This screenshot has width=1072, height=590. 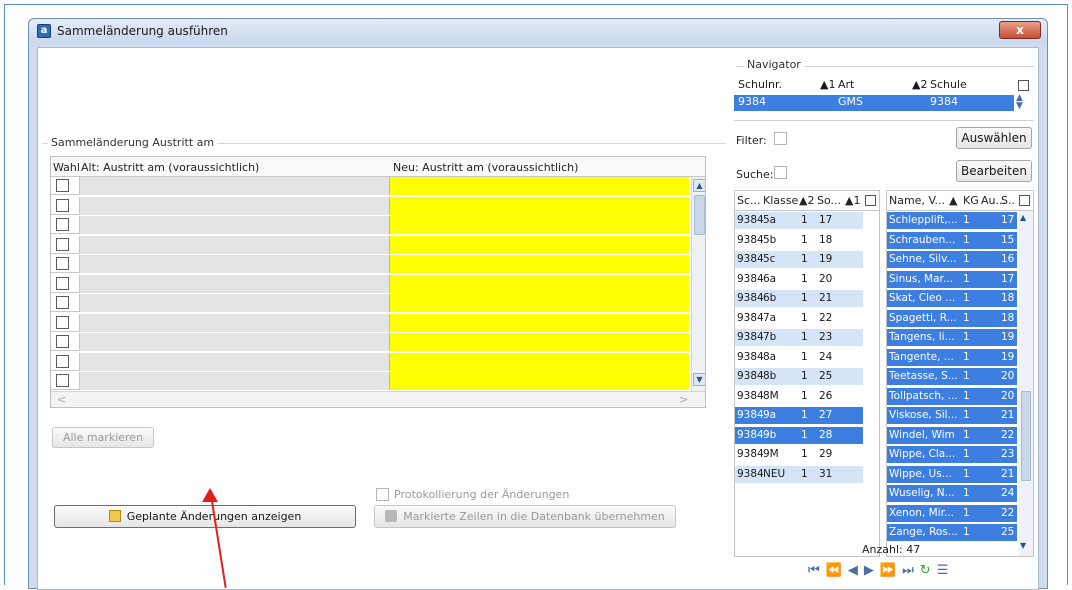 What do you see at coordinates (846, 84) in the screenshot?
I see `col-art: Art` at bounding box center [846, 84].